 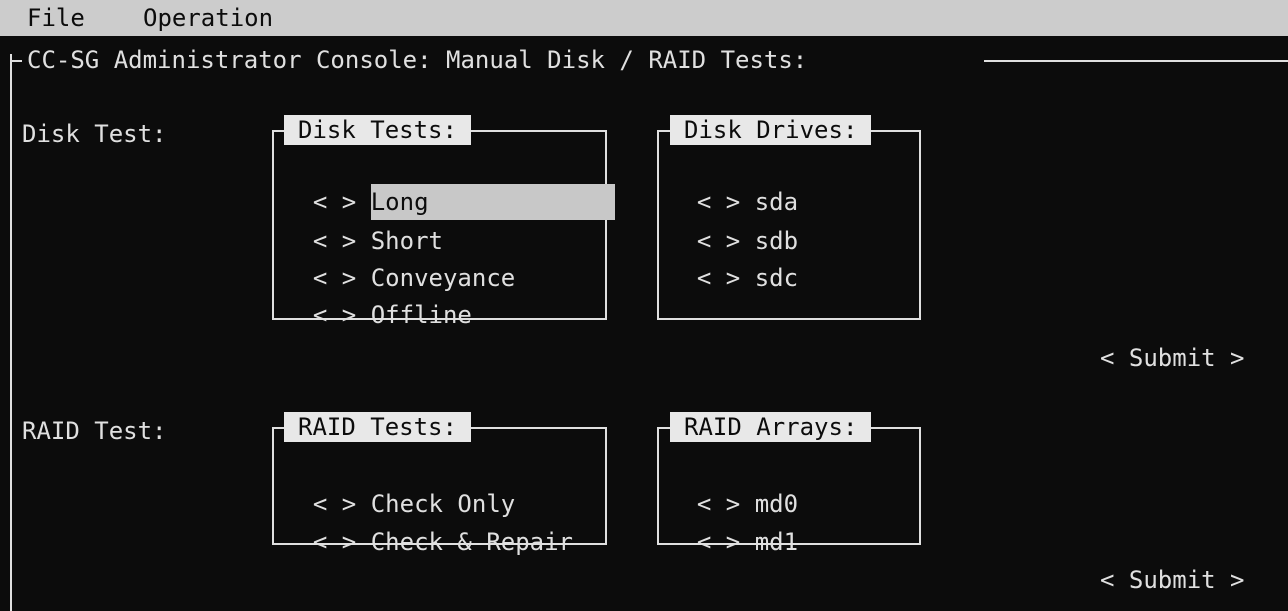 What do you see at coordinates (94, 431) in the screenshot?
I see `raid-test-label: RAID Test:` at bounding box center [94, 431].